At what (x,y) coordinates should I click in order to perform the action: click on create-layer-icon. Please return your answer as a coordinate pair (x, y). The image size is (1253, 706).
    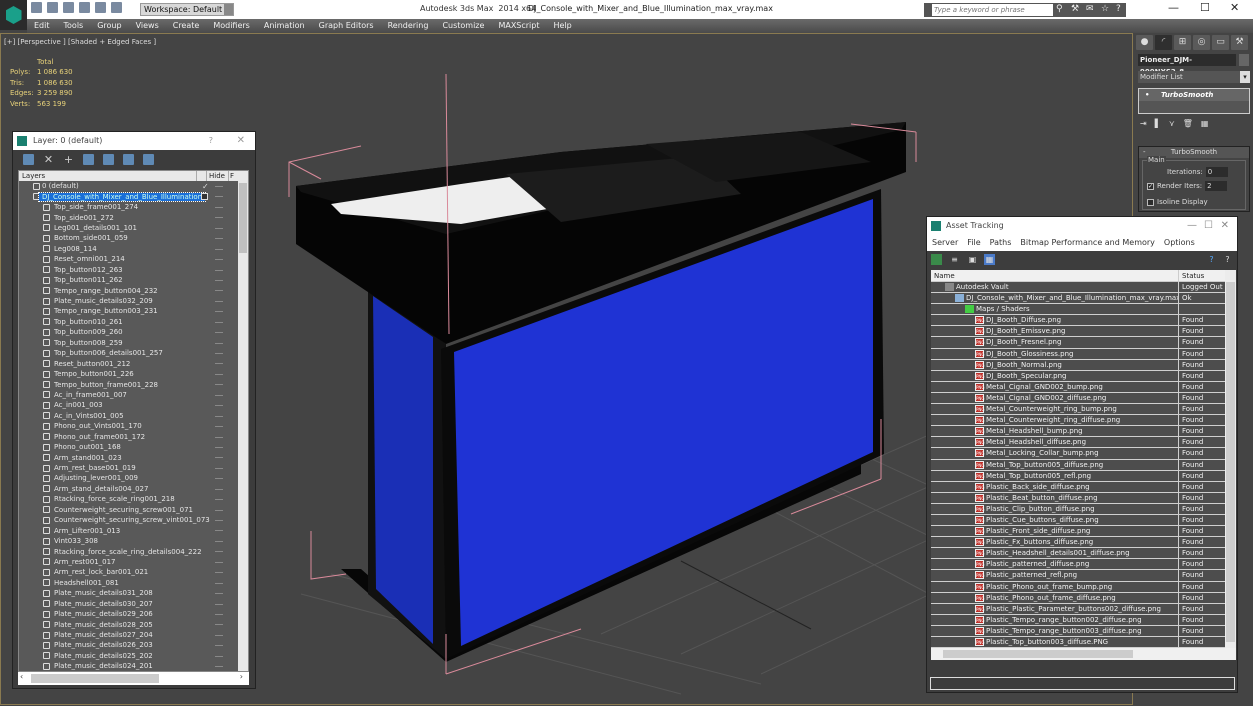
    Looking at the image, I should click on (28, 159).